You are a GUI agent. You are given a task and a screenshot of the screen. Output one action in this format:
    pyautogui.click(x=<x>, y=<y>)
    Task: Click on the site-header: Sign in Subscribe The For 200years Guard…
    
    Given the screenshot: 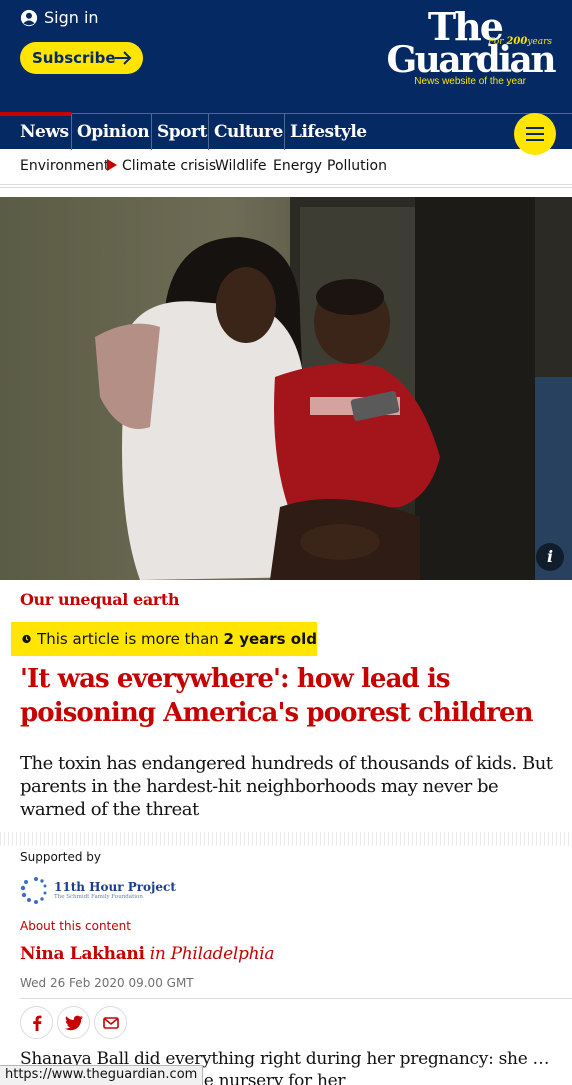 What is the action you would take?
    pyautogui.click(x=286, y=56)
    